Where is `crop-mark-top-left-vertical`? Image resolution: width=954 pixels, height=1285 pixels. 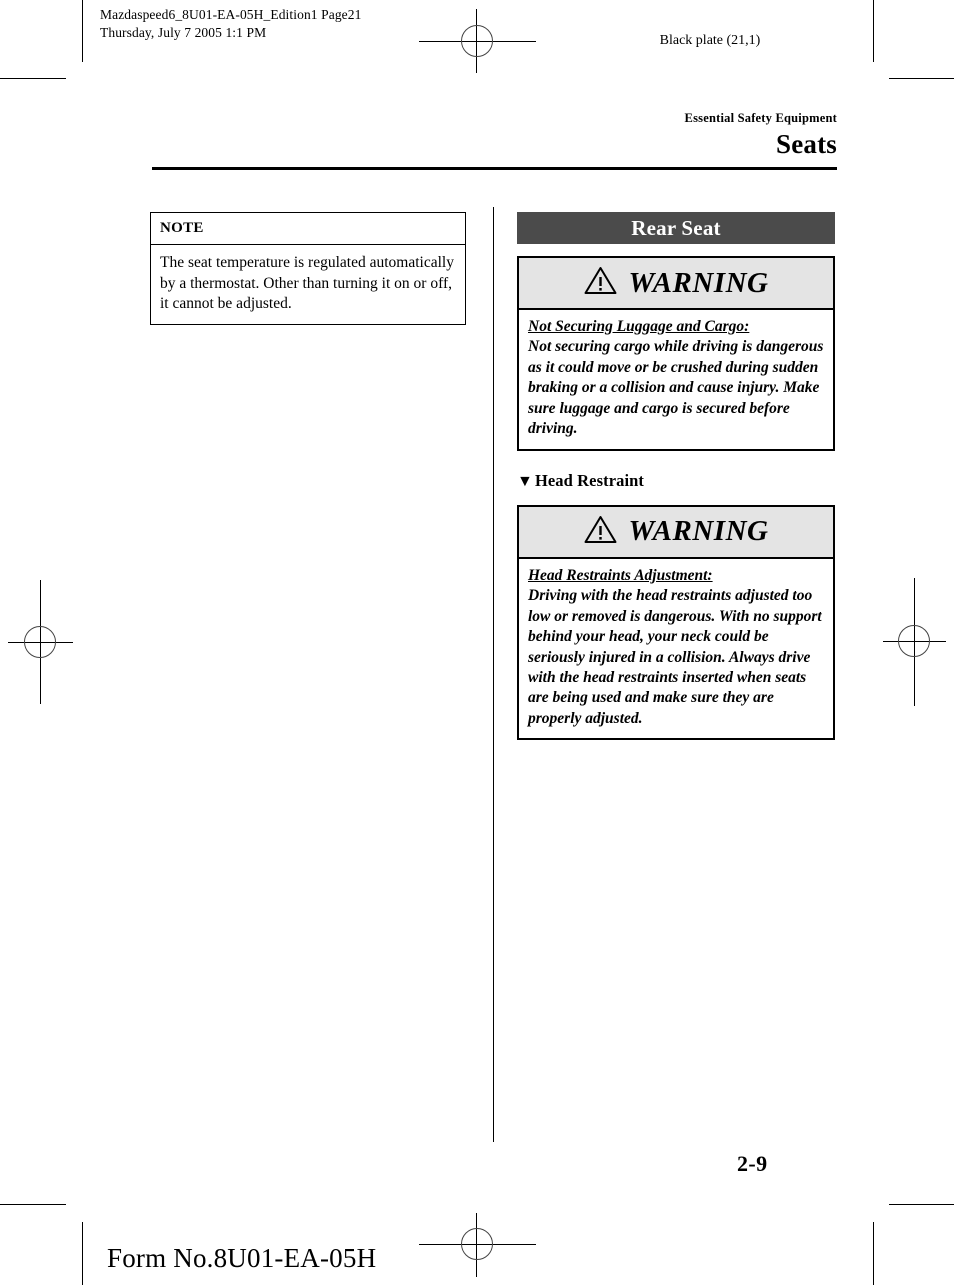 crop-mark-top-left-vertical is located at coordinates (82, 31).